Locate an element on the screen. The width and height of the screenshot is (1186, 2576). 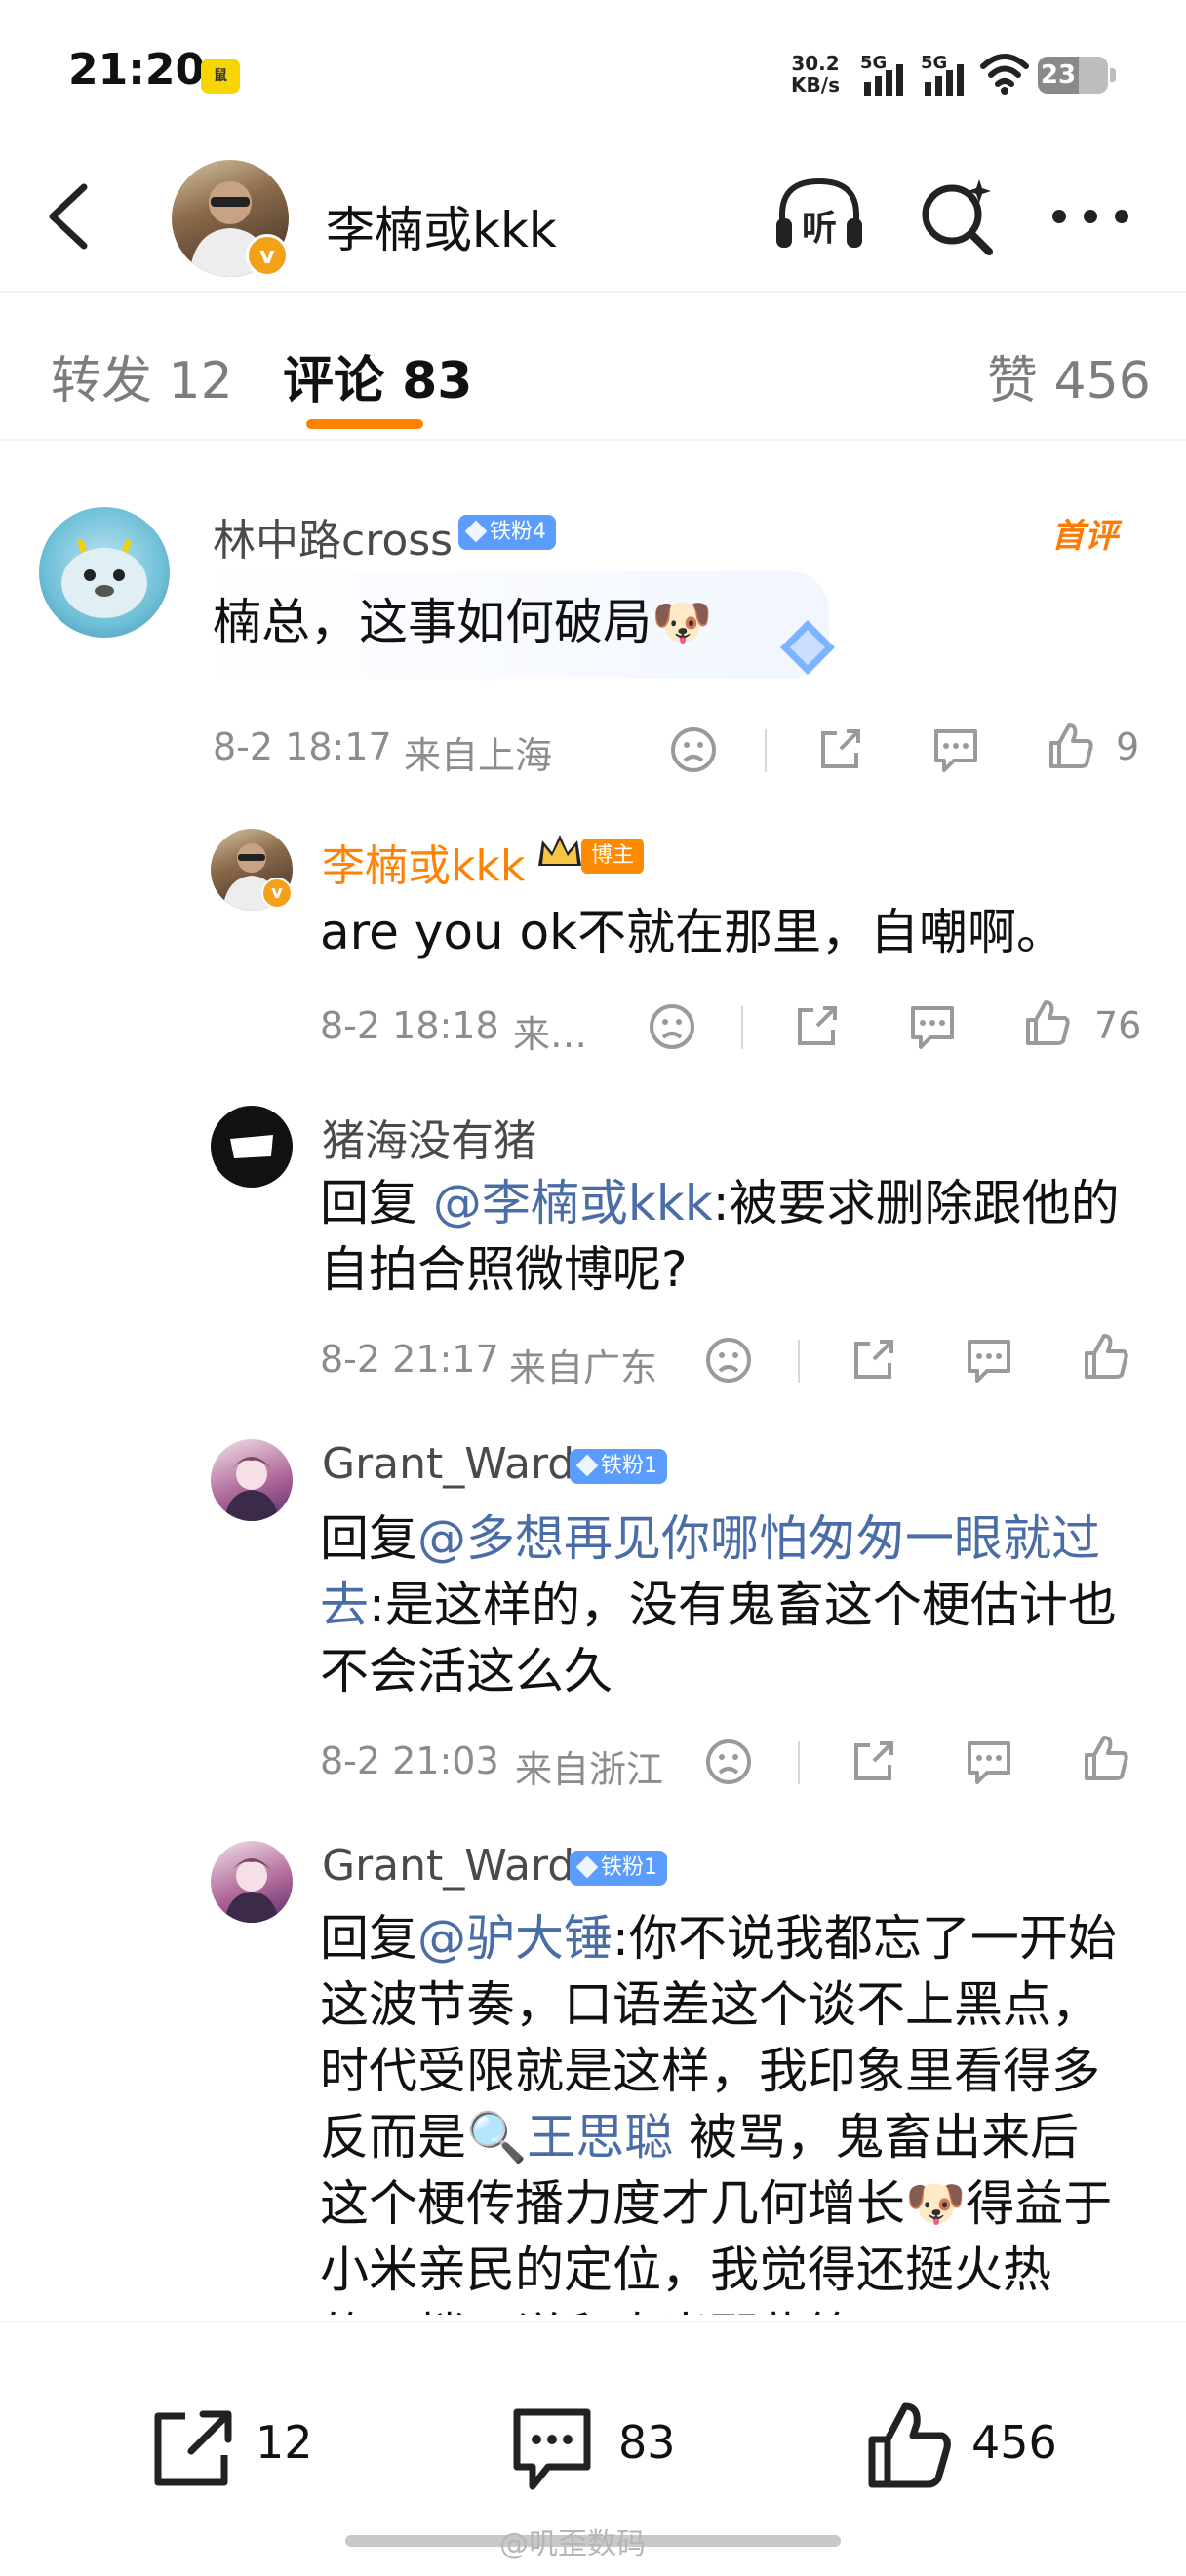
comment-location: 来自上海 is located at coordinates (478, 755).